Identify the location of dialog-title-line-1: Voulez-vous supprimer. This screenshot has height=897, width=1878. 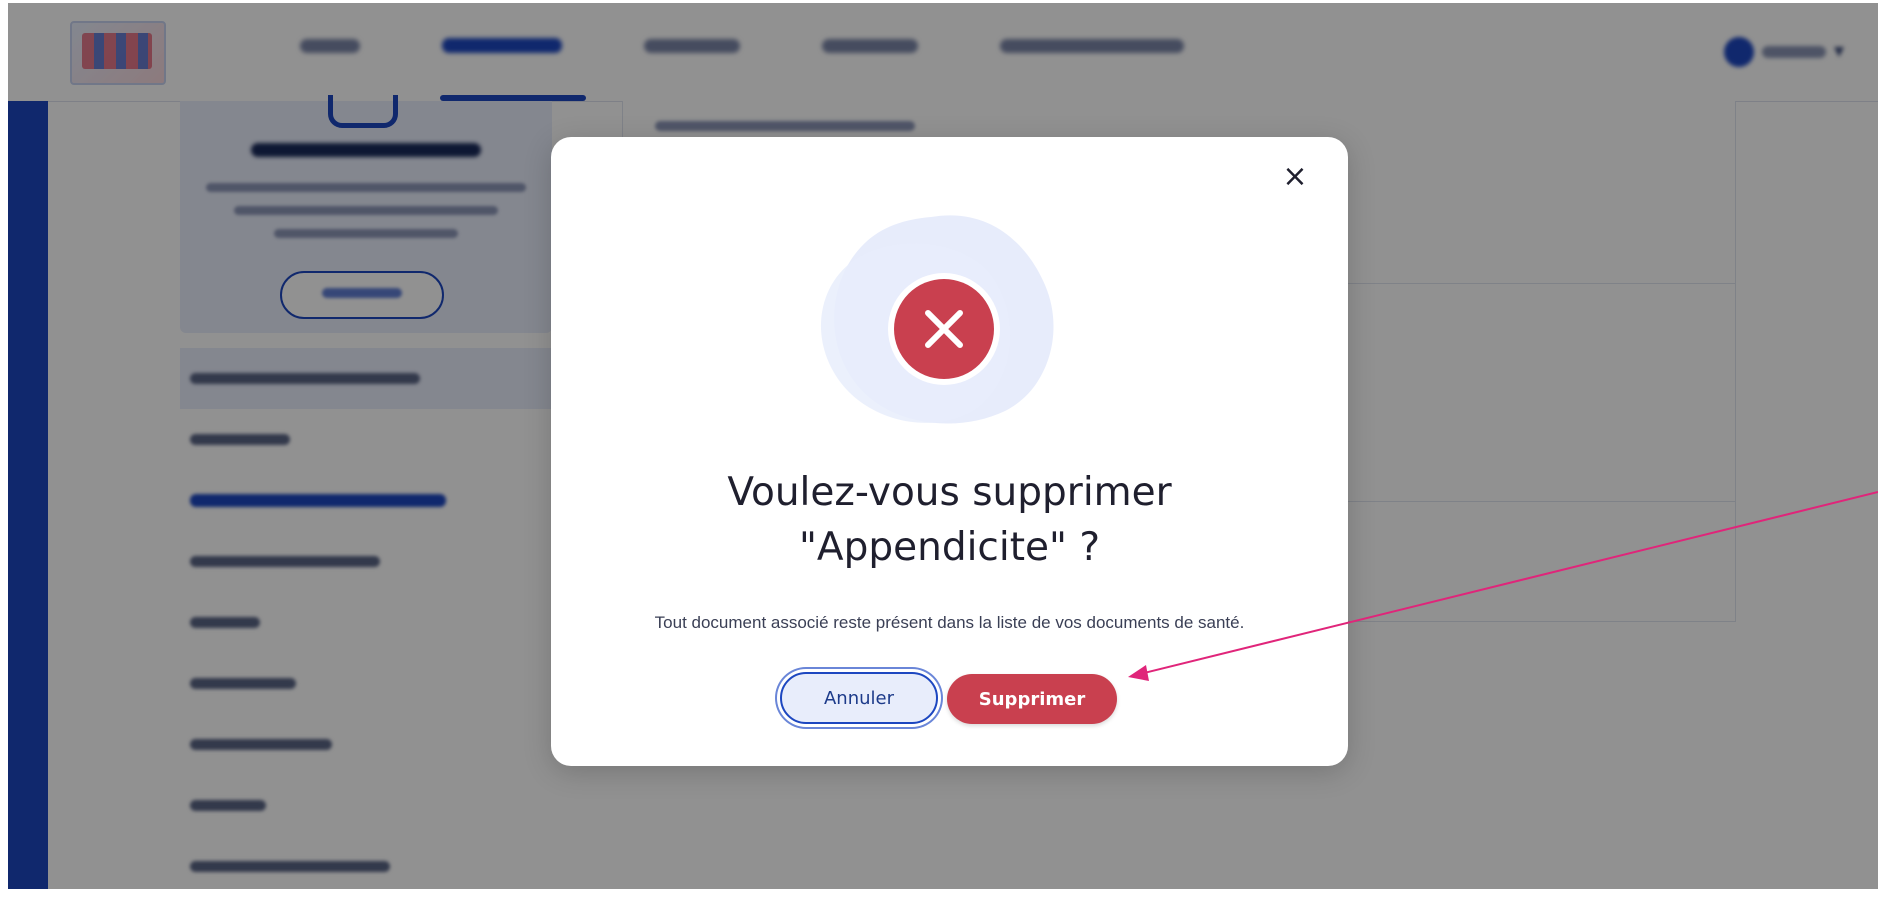
(949, 492).